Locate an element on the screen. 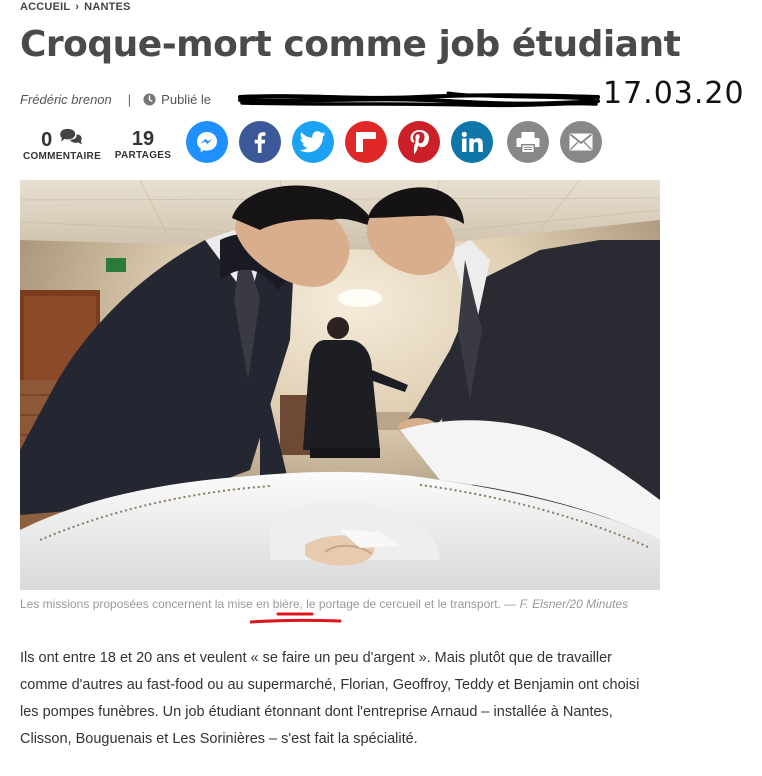 This screenshot has width=762, height=776. email-icon is located at coordinates (581, 142).